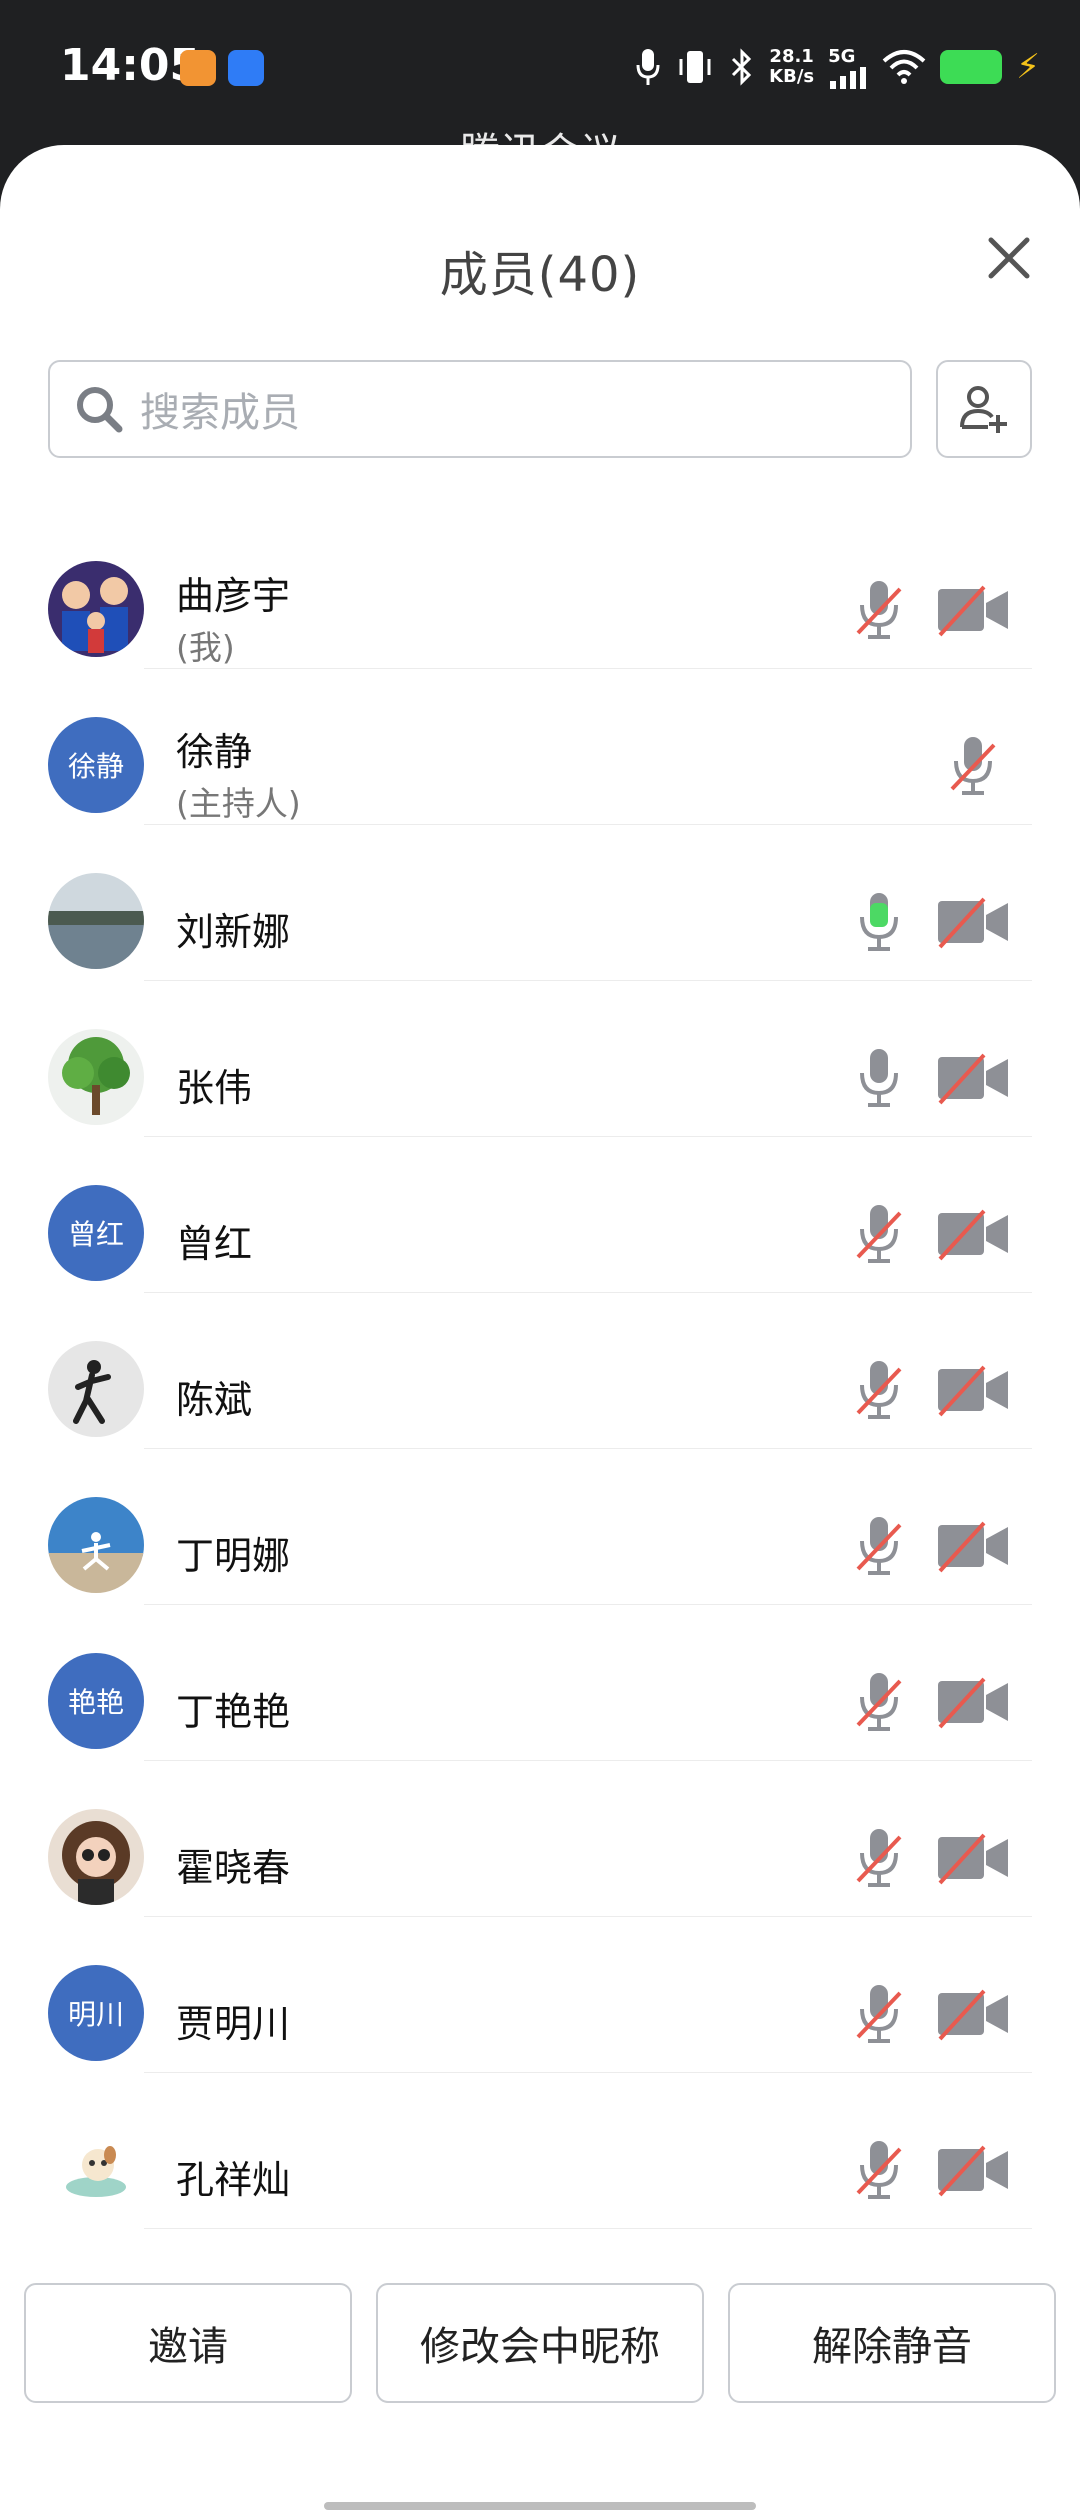  I want to click on add-member-button, so click(984, 409).